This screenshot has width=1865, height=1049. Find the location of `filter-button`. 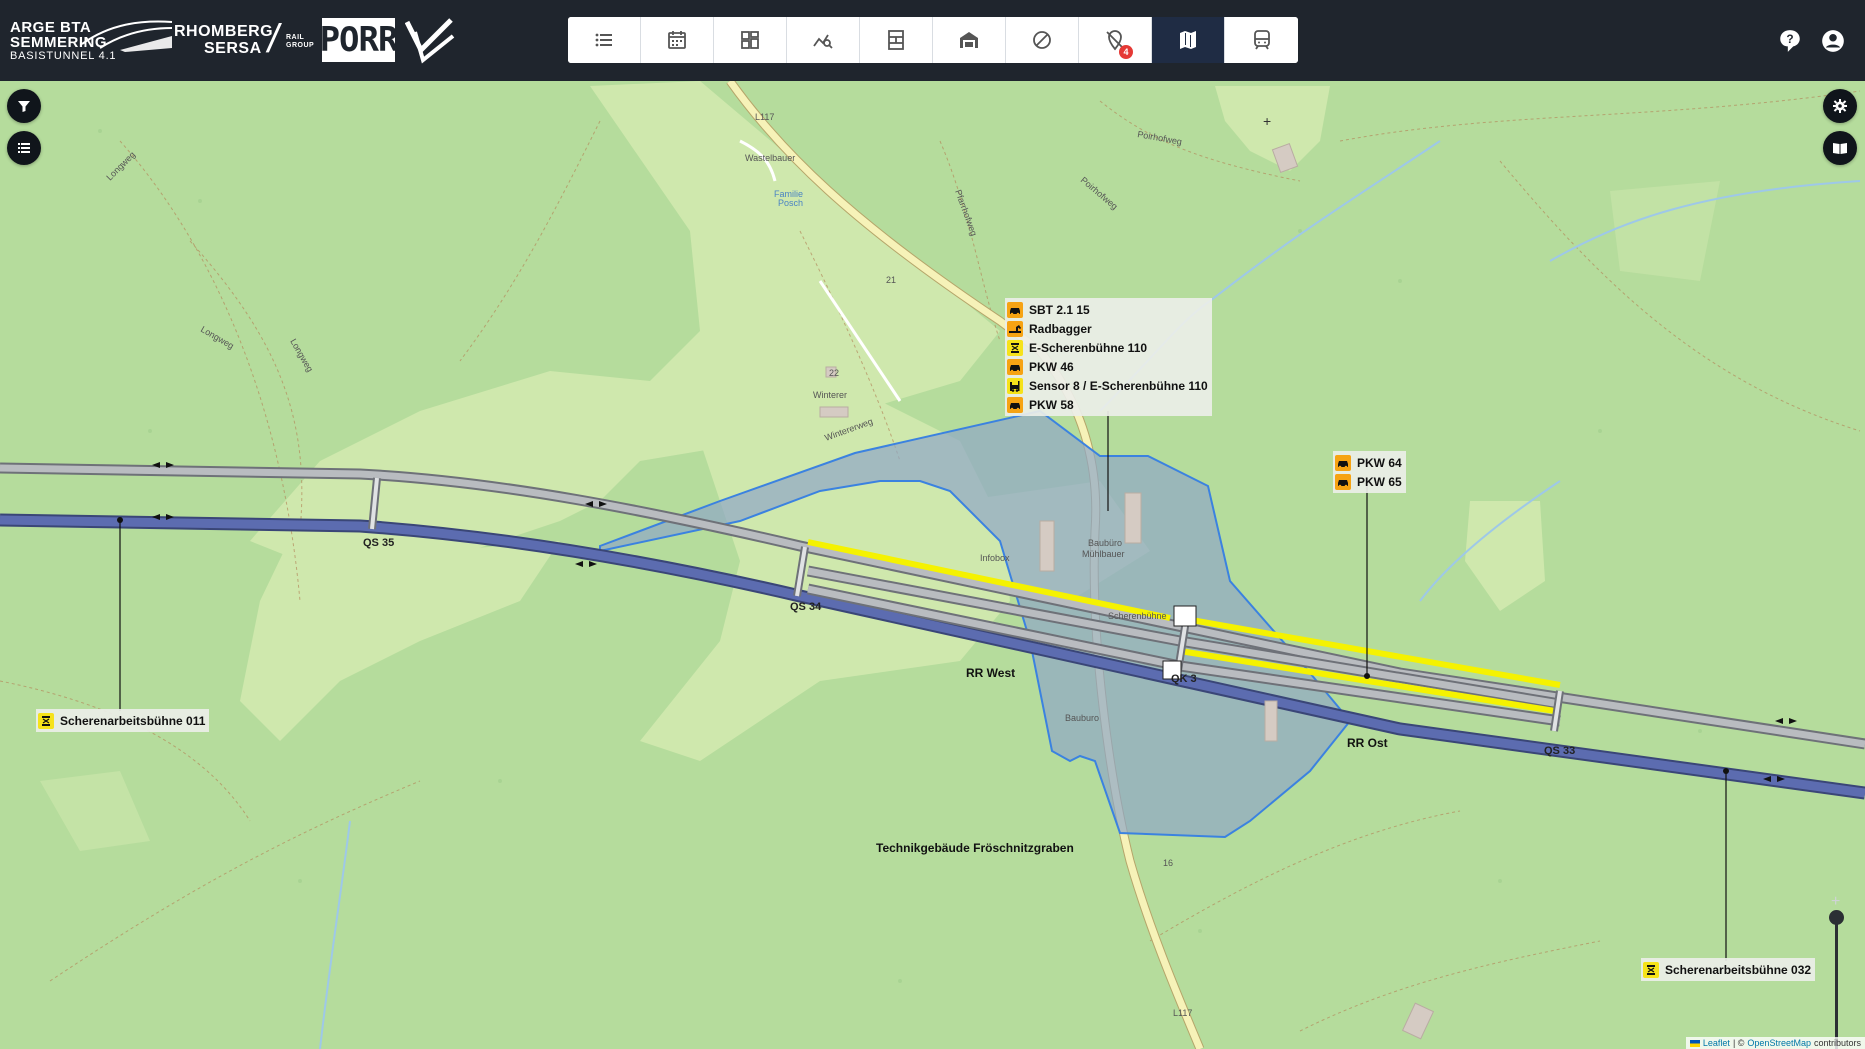

filter-button is located at coordinates (24, 106).